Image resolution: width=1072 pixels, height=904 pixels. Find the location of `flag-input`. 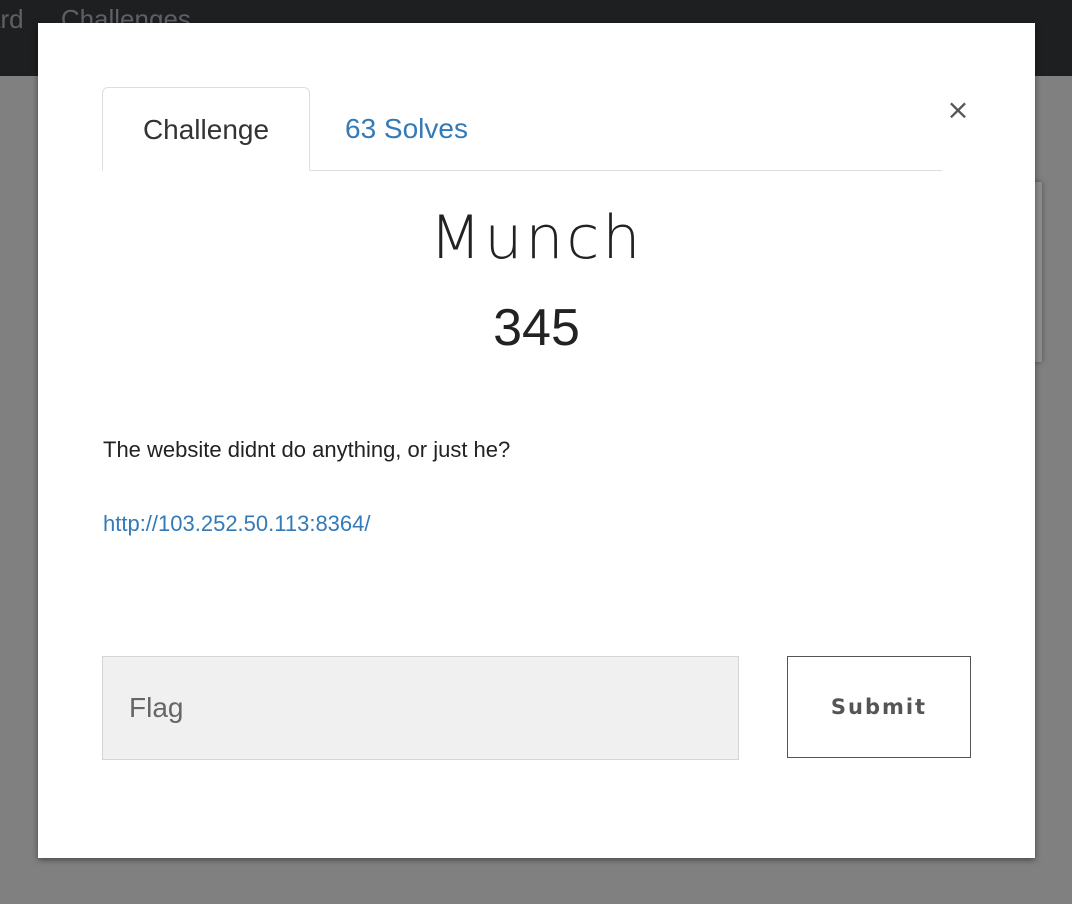

flag-input is located at coordinates (420, 708).